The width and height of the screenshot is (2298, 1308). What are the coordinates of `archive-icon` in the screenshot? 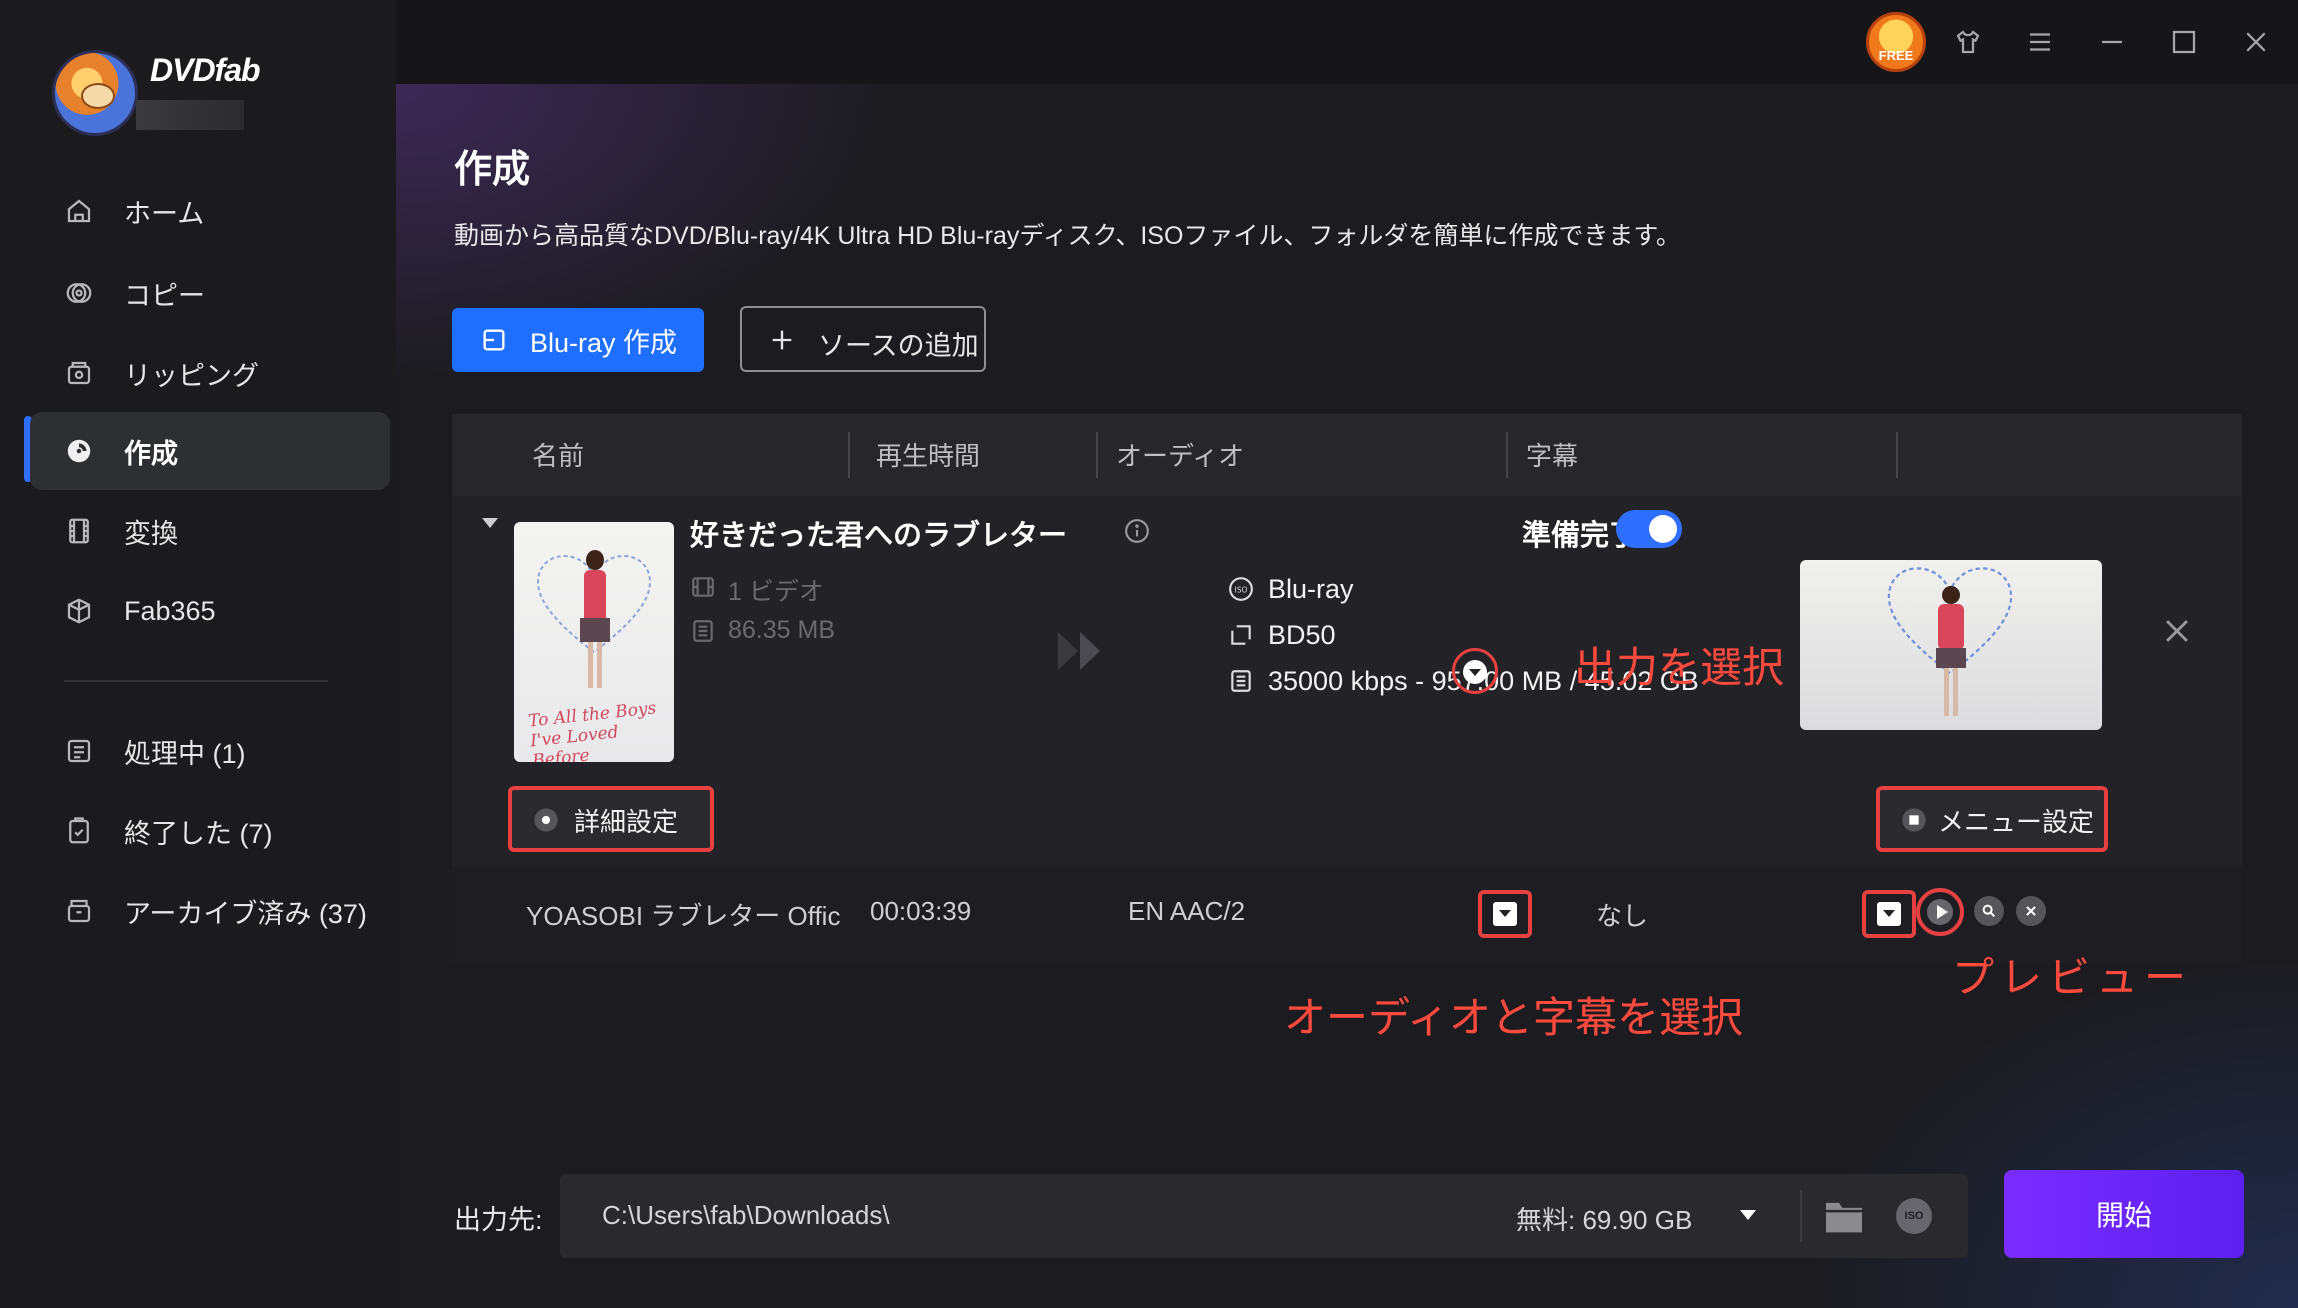 It's located at (79, 911).